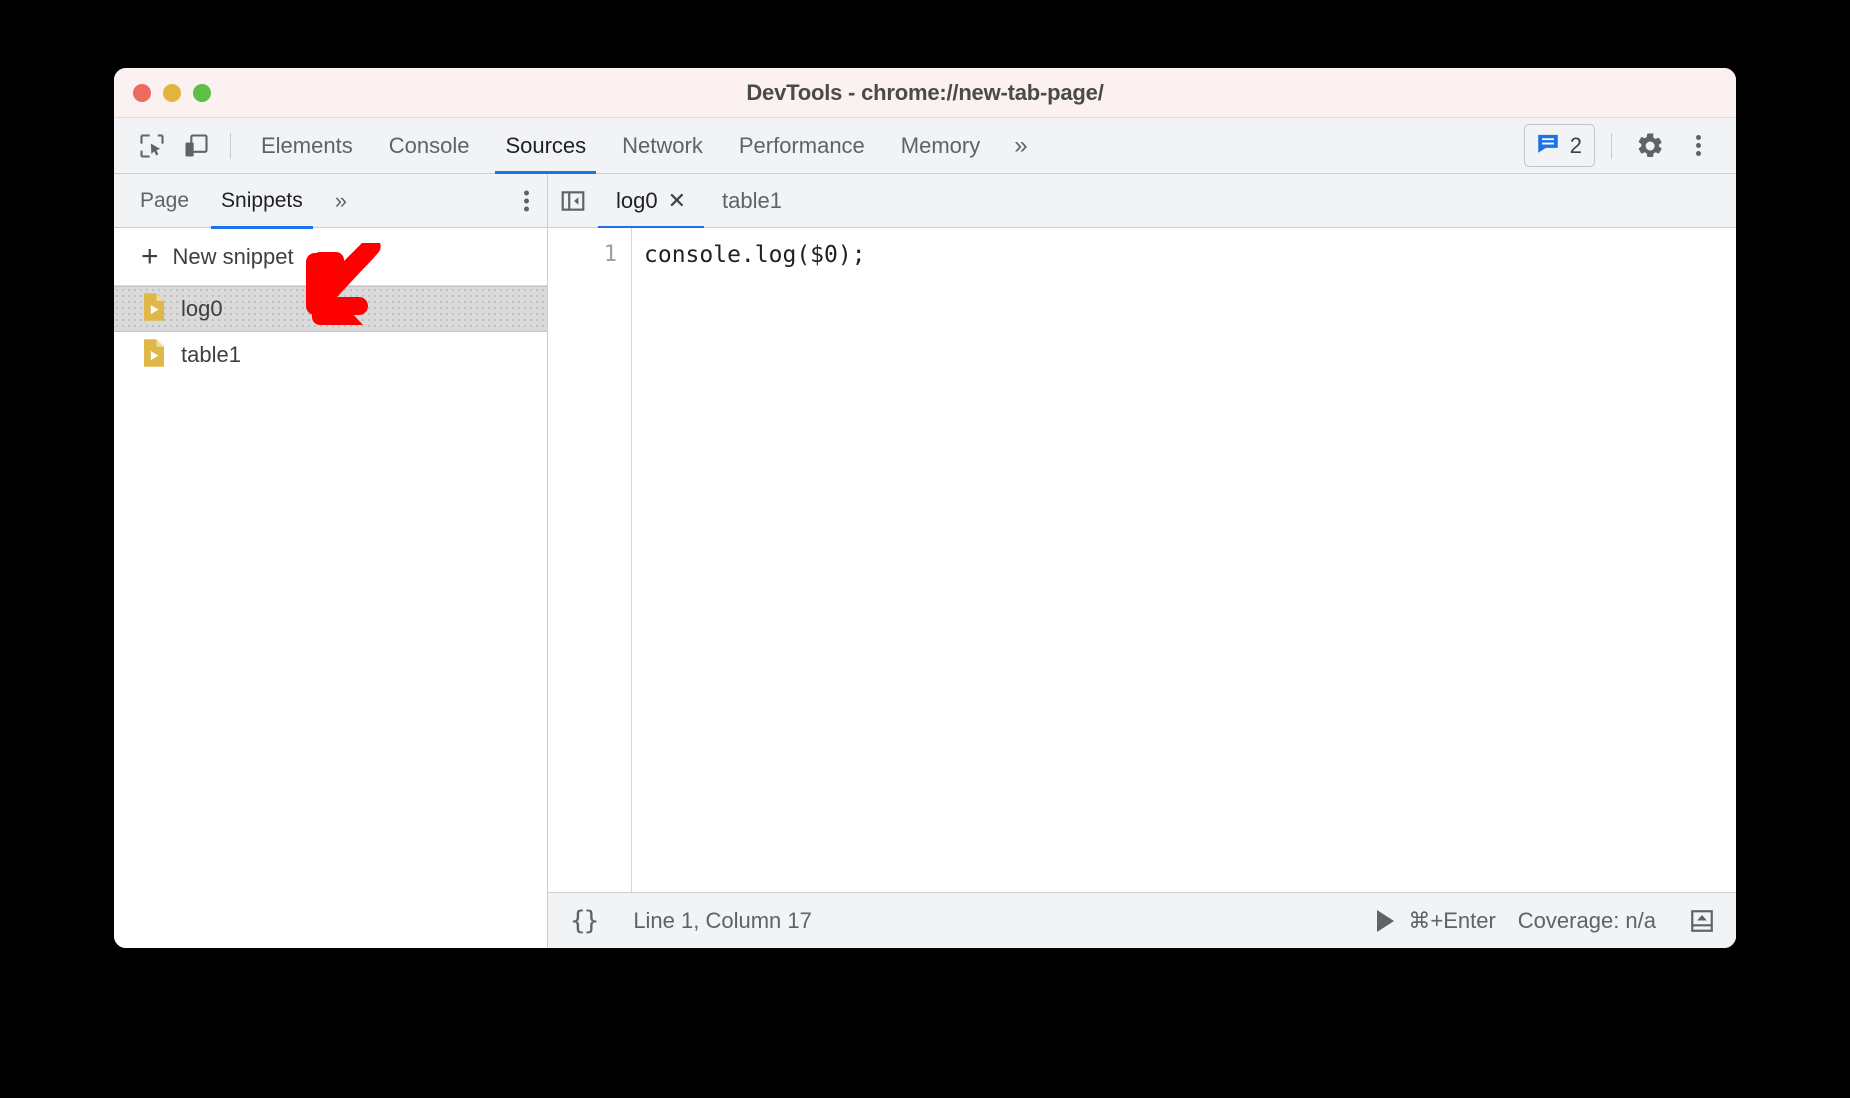 The image size is (1850, 1098). I want to click on run-snippet-icon, so click(1386, 920).